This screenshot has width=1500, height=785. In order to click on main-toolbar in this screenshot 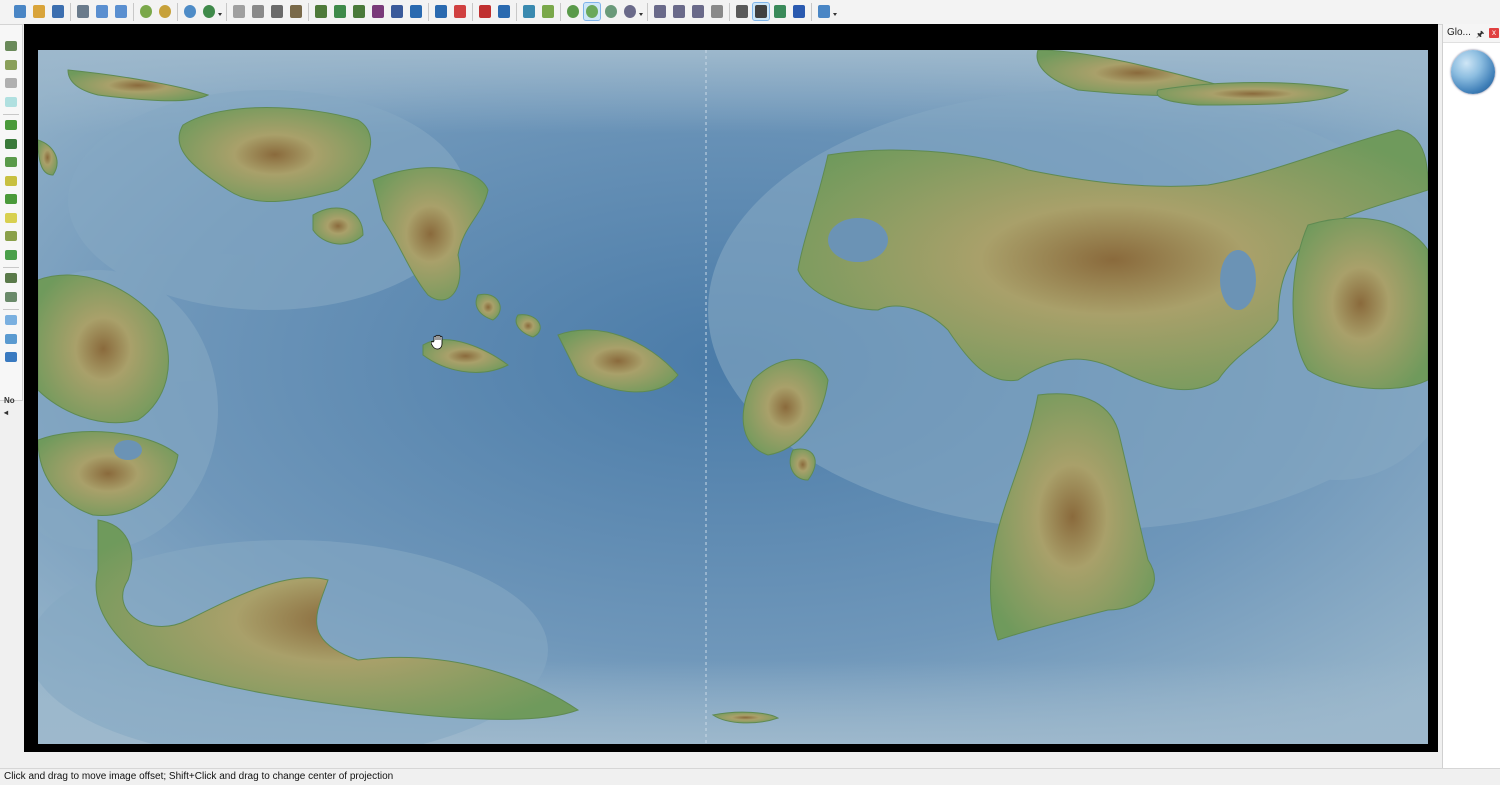, I will do `click(750, 12)`.